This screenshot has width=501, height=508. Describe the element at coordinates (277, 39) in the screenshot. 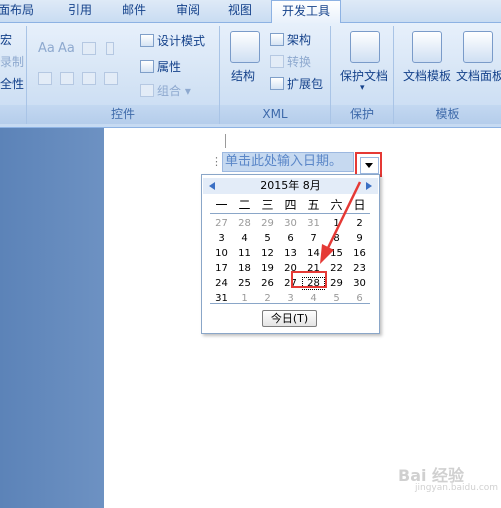

I see `schema-icon` at that location.